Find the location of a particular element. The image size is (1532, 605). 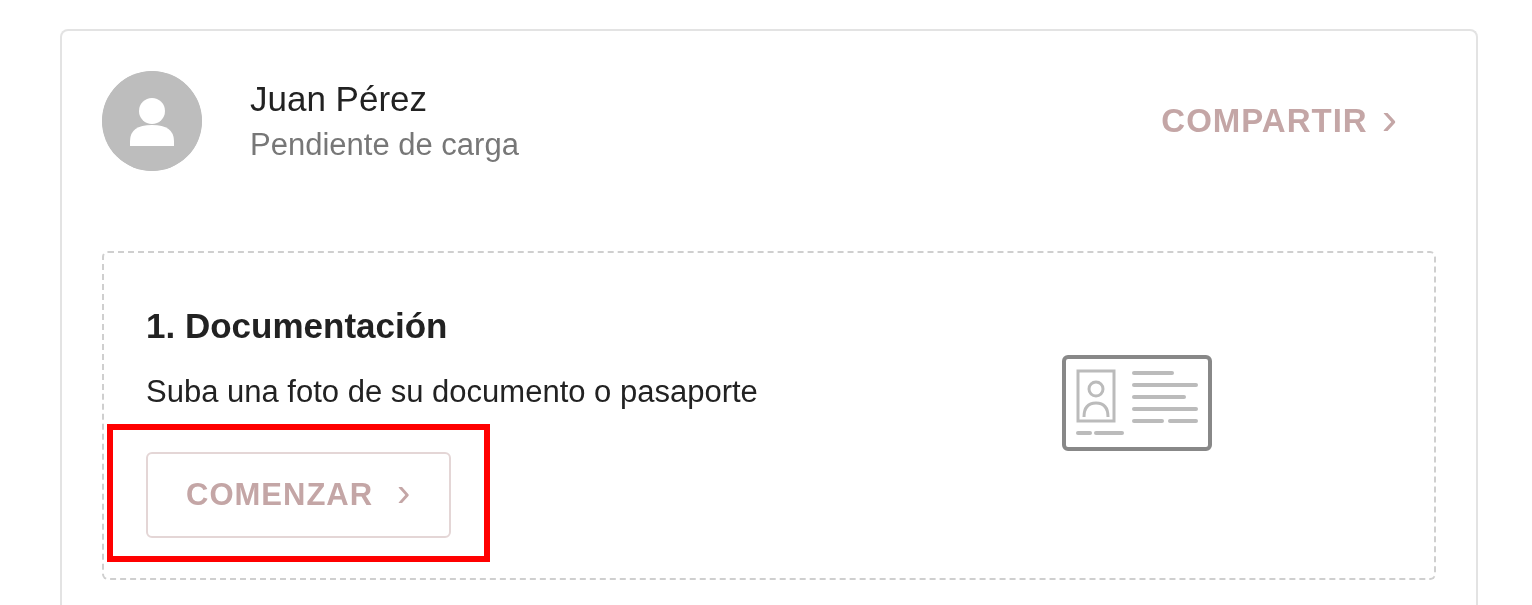

step-description: Suba una foto de su documento o pasaporte is located at coordinates (452, 392).